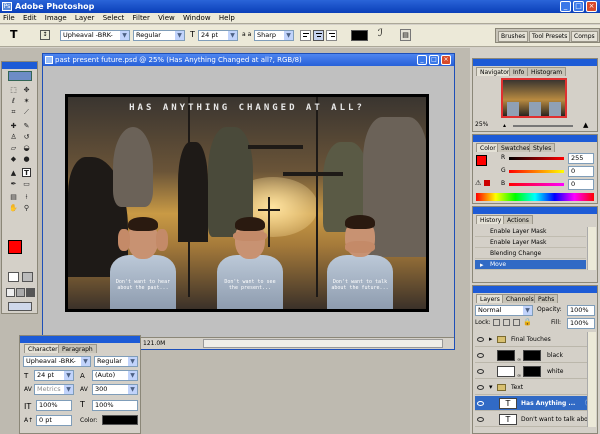 Image resolution: width=600 pixels, height=434 pixels. What do you see at coordinates (591, 6) in the screenshot?
I see `close-button: ×` at bounding box center [591, 6].